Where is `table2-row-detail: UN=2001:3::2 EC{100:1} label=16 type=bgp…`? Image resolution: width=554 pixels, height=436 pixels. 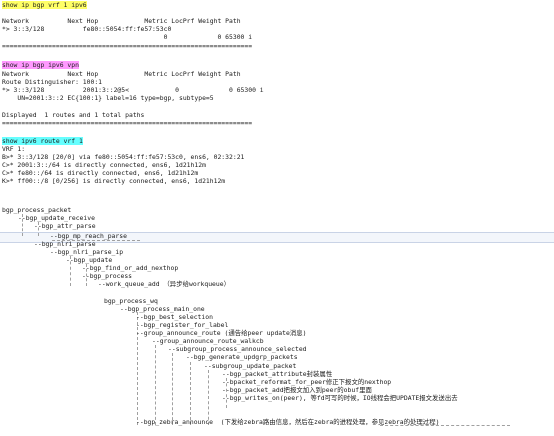 table2-row-detail: UN=2001:3::2 EC{100:1} label=16 type=bgp… is located at coordinates (108, 98).